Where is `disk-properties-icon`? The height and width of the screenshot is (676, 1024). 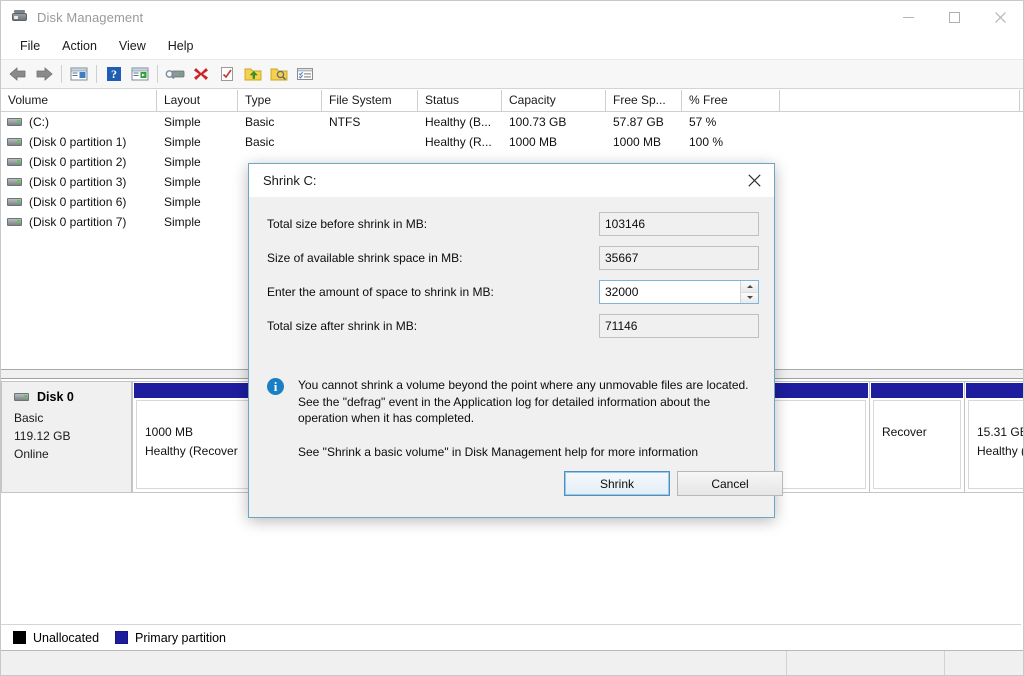
disk-properties-icon is located at coordinates (175, 74).